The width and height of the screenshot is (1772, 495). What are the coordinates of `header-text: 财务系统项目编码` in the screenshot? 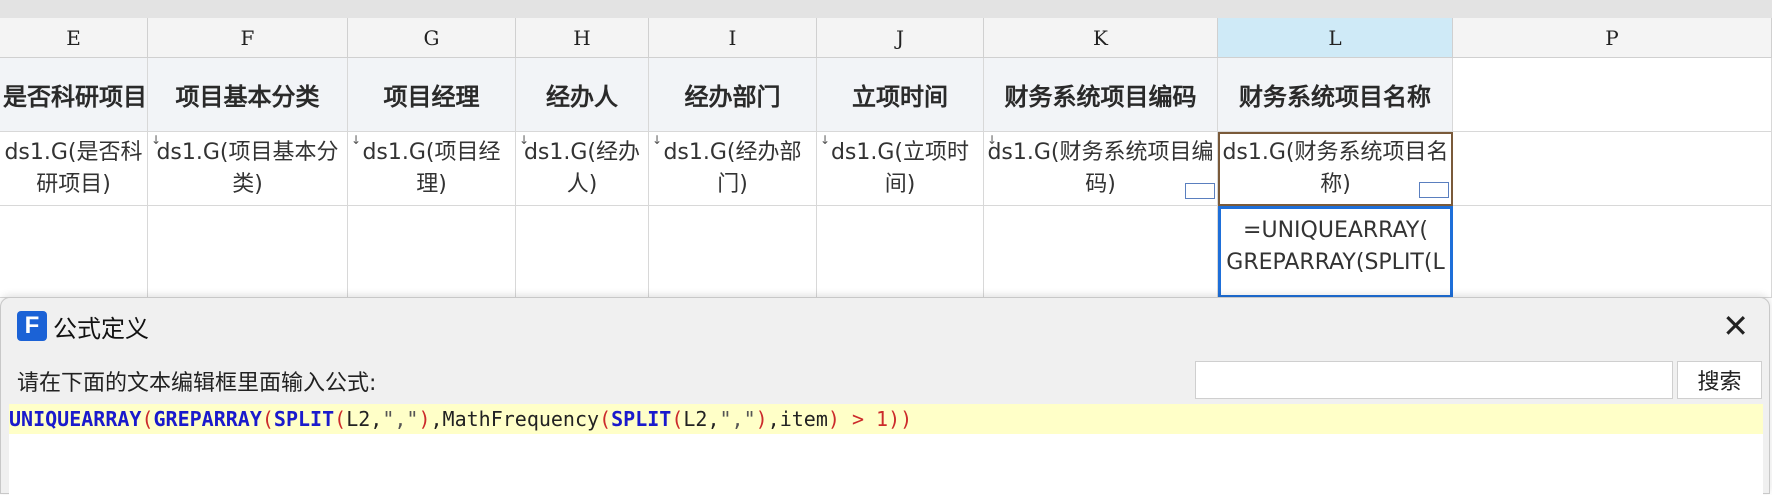 It's located at (1100, 97).